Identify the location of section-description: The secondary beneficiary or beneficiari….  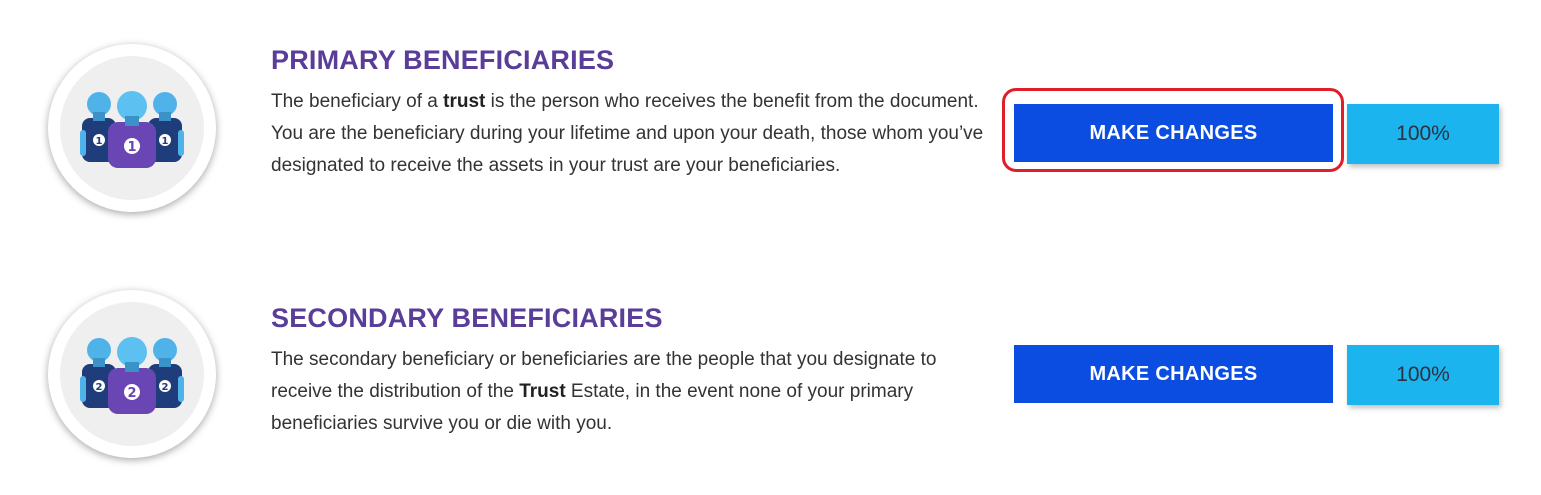
(604, 391).